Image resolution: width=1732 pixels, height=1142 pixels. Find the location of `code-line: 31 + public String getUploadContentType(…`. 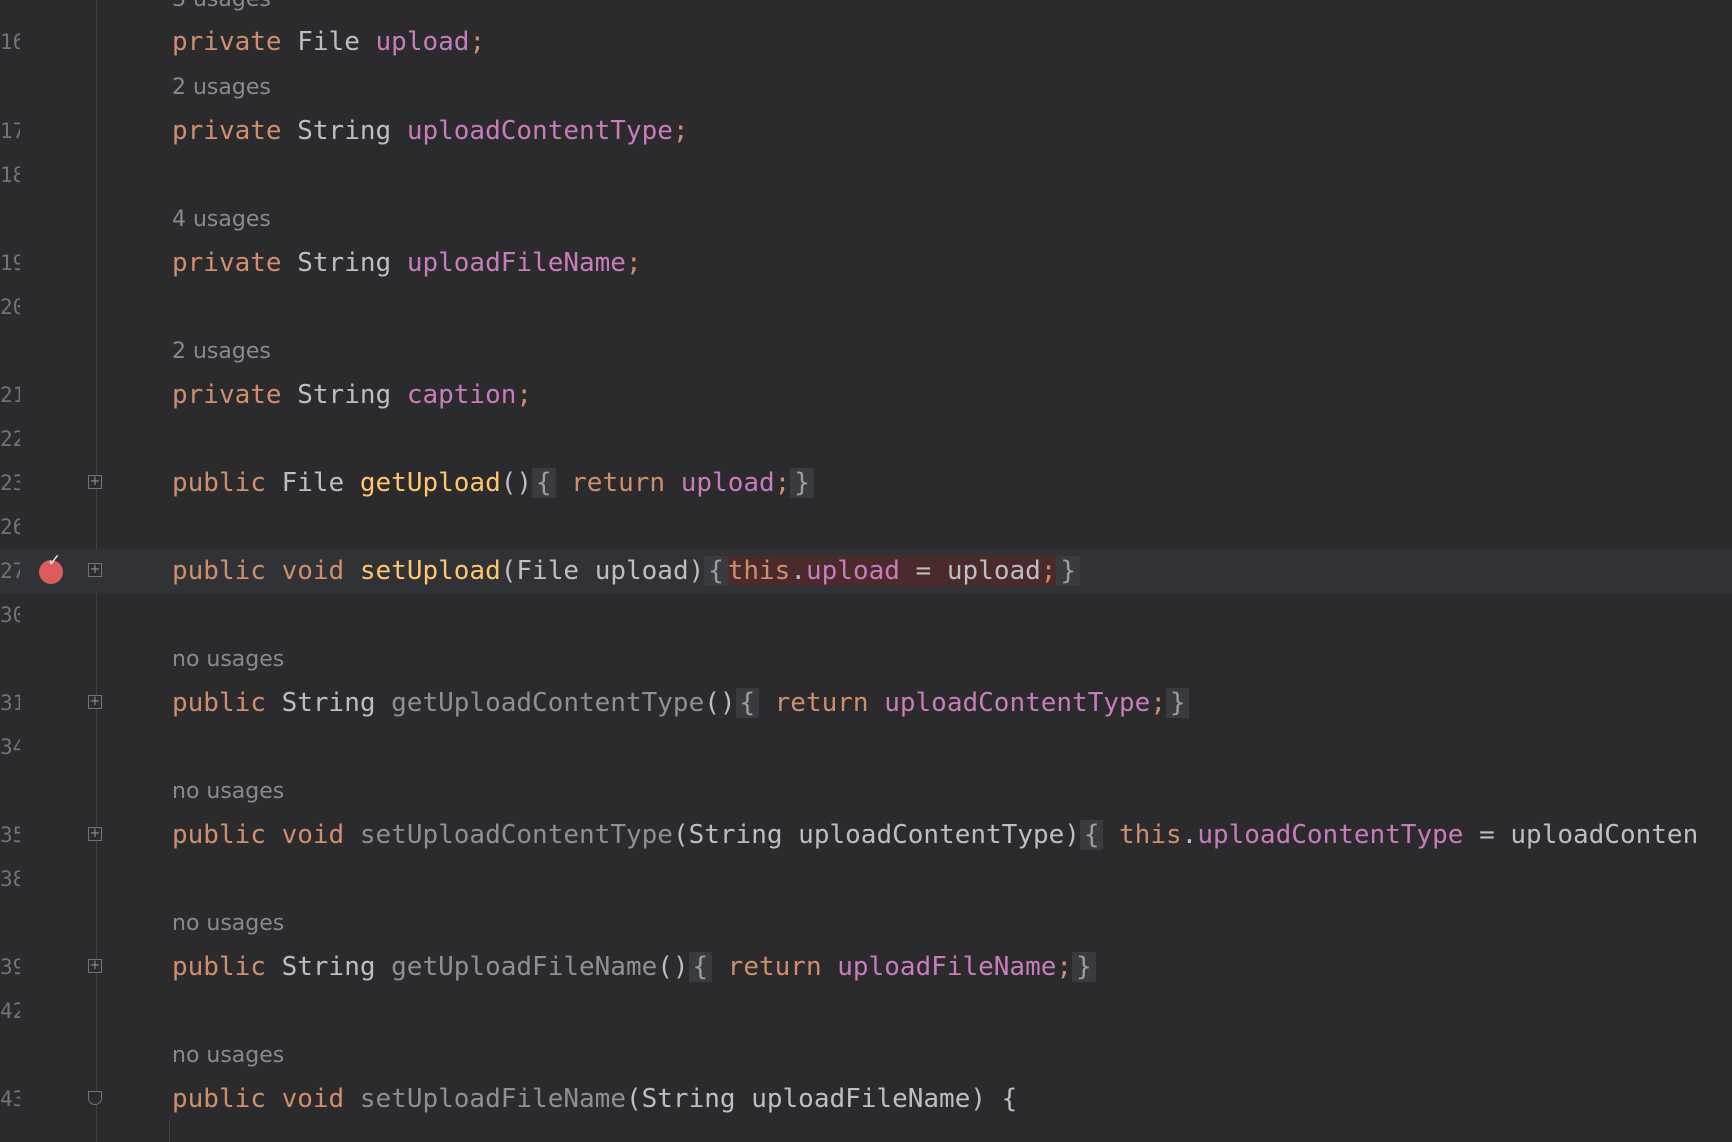

code-line: 31 + public String getUploadContentType(… is located at coordinates (866, 703).